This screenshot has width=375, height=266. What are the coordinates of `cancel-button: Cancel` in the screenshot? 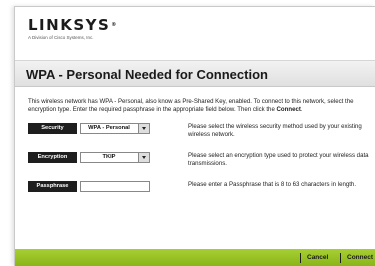 It's located at (317, 258).